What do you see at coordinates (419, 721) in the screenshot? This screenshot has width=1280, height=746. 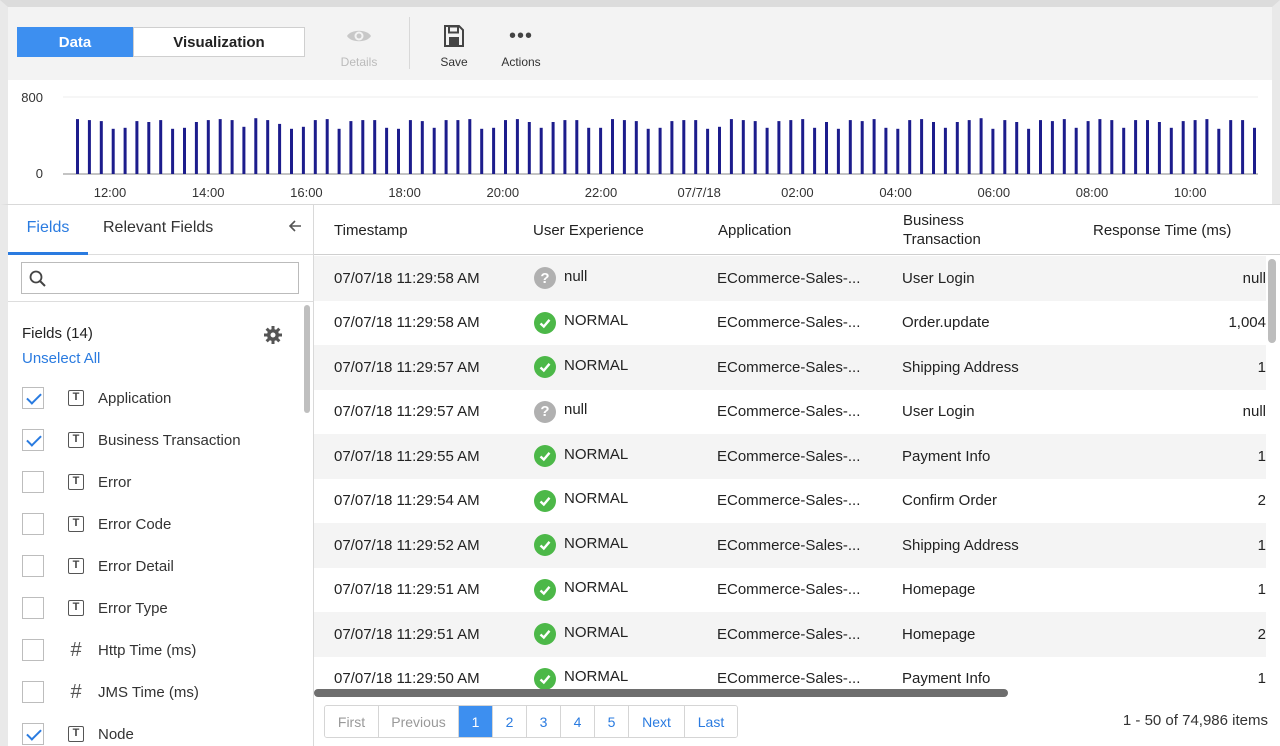 I see `previous-page-button: Previous` at bounding box center [419, 721].